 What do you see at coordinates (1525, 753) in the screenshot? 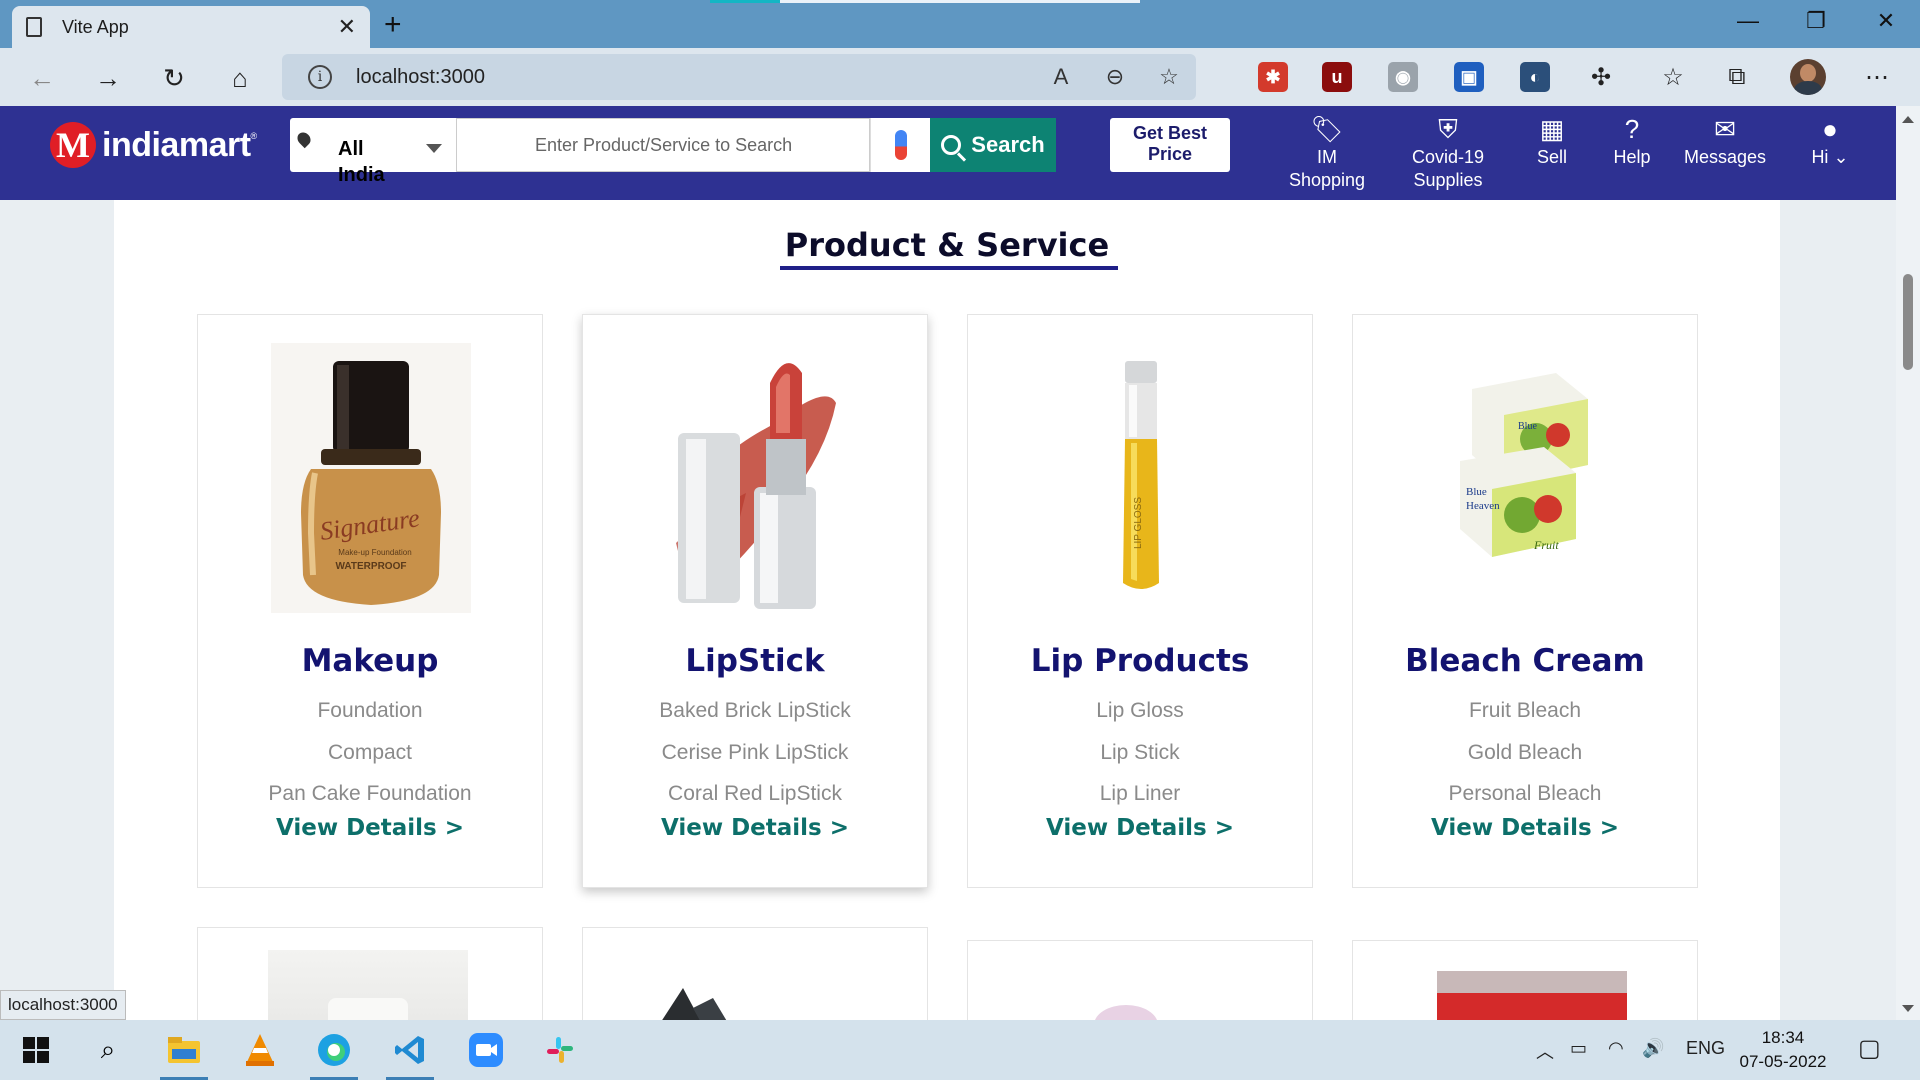
I see `product-item: Gold Bleach` at bounding box center [1525, 753].